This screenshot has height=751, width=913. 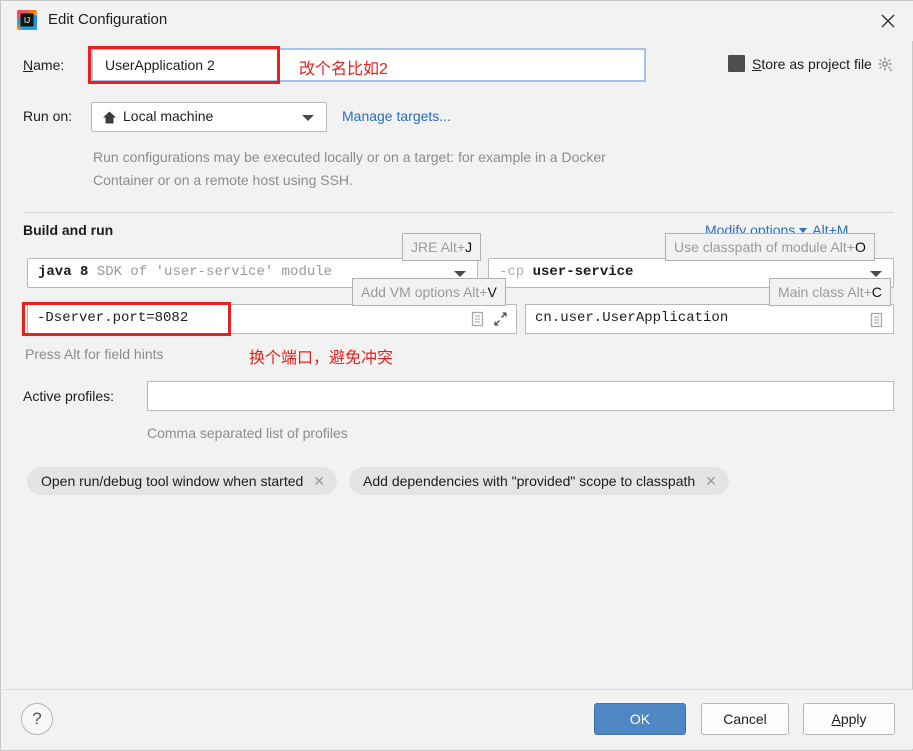 What do you see at coordinates (492, 292) in the screenshot?
I see `tooltip-vm-mnemonic: V` at bounding box center [492, 292].